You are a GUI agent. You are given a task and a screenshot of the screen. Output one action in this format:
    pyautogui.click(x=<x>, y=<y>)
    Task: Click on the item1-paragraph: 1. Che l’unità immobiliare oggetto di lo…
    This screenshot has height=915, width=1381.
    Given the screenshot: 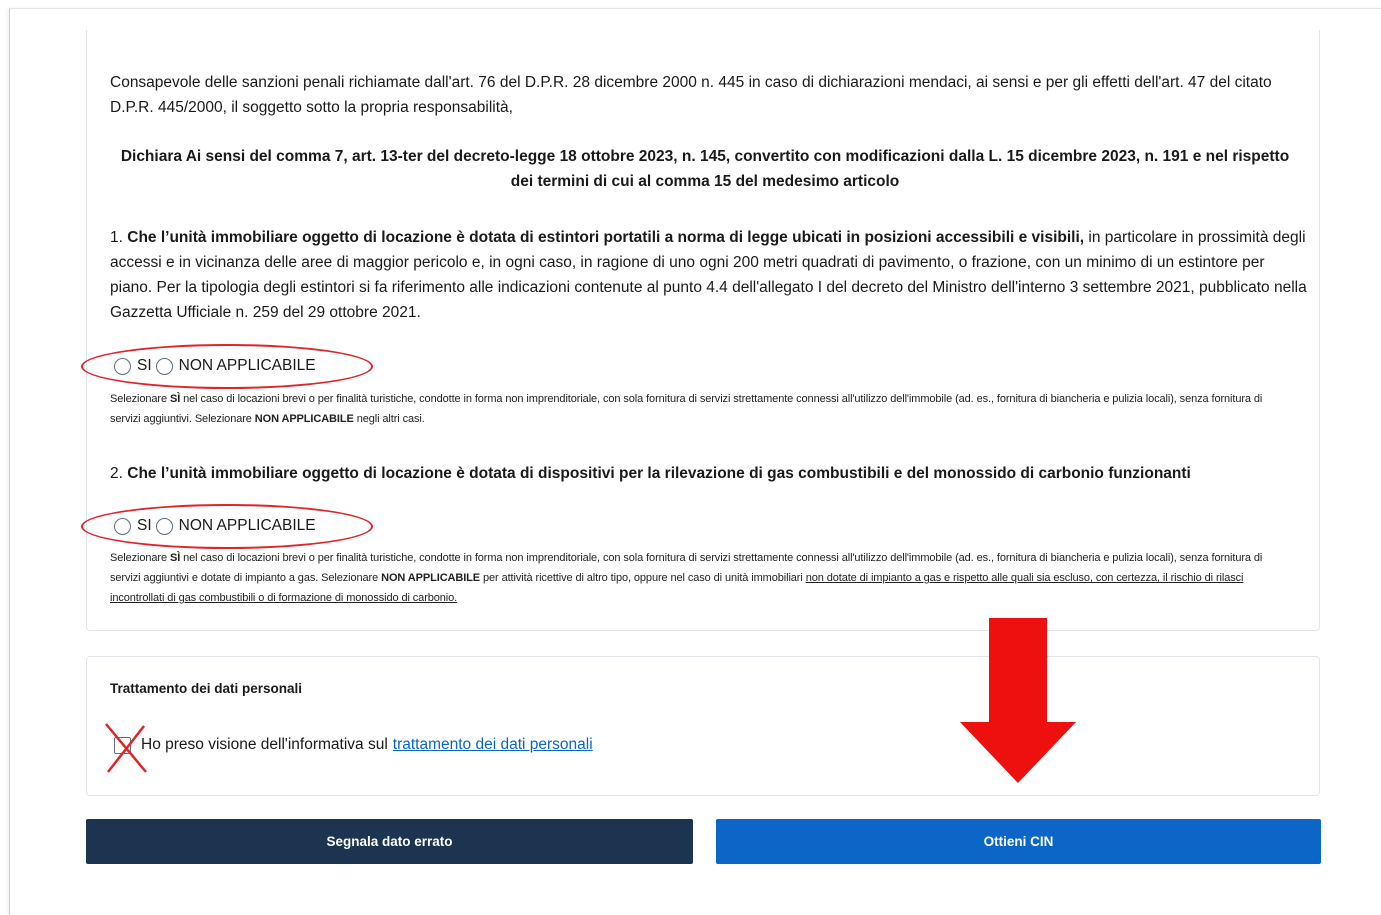 What is the action you would take?
    pyautogui.click(x=710, y=275)
    